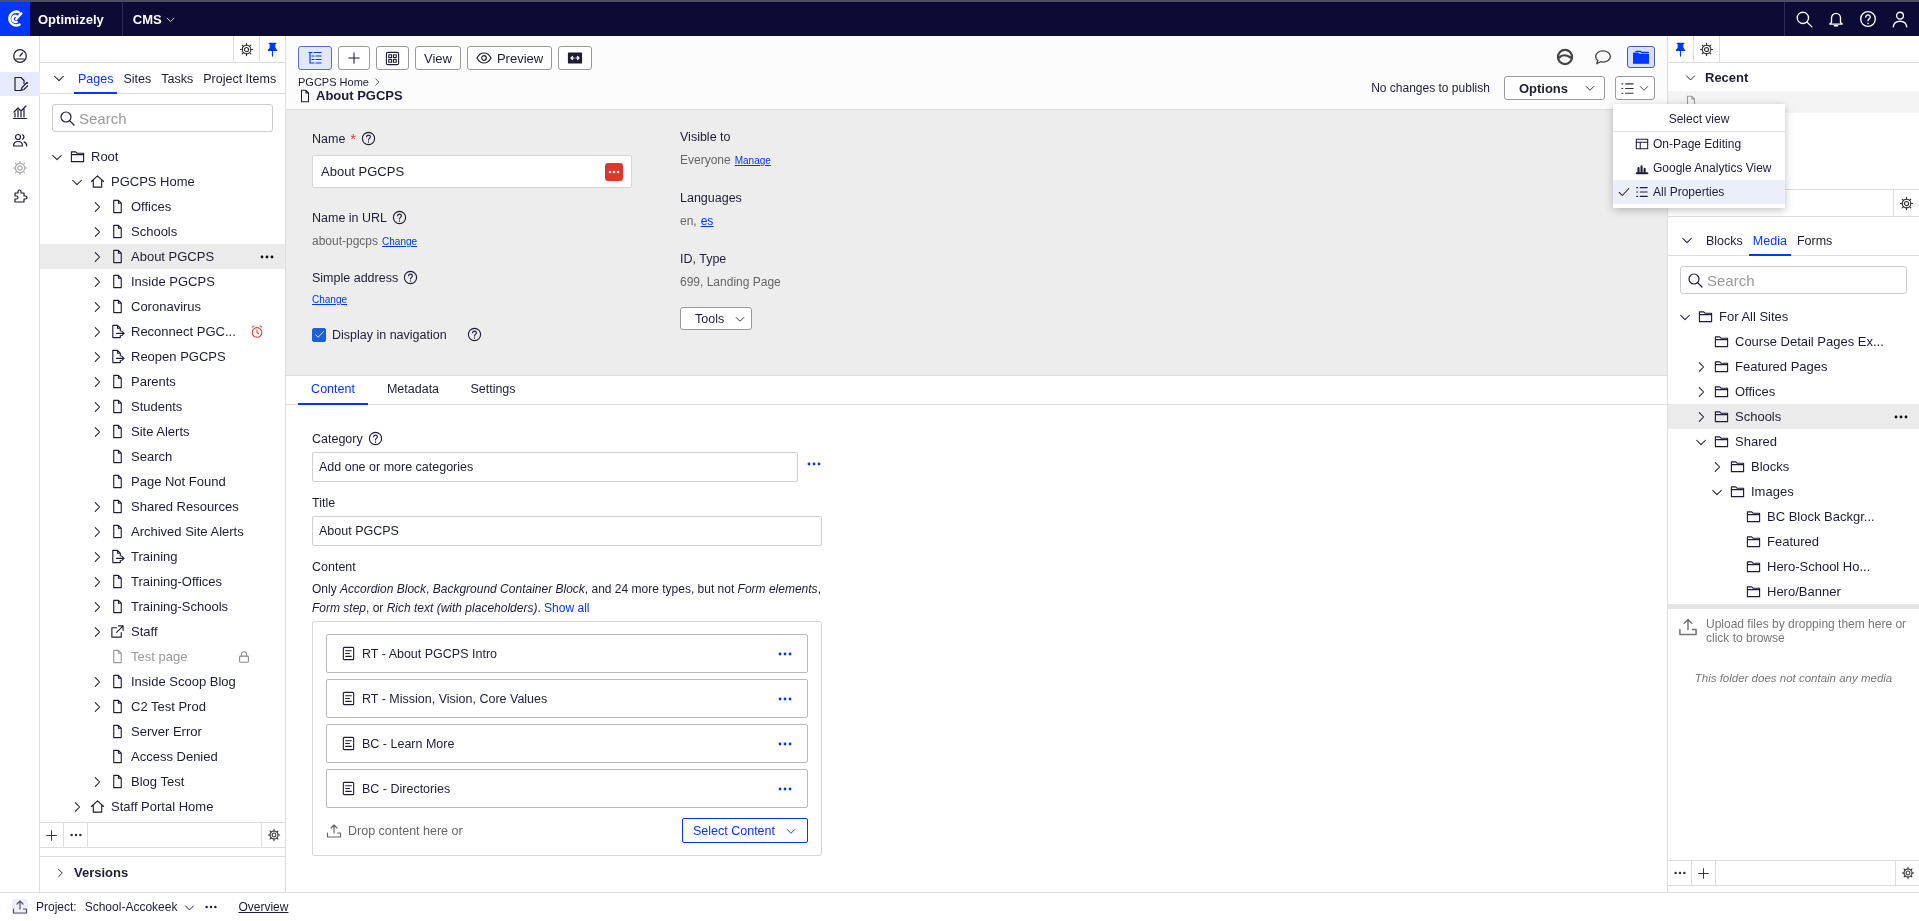 Image resolution: width=1919 pixels, height=921 pixels. What do you see at coordinates (162, 806) in the screenshot?
I see `tree-item: Staff Portal Home` at bounding box center [162, 806].